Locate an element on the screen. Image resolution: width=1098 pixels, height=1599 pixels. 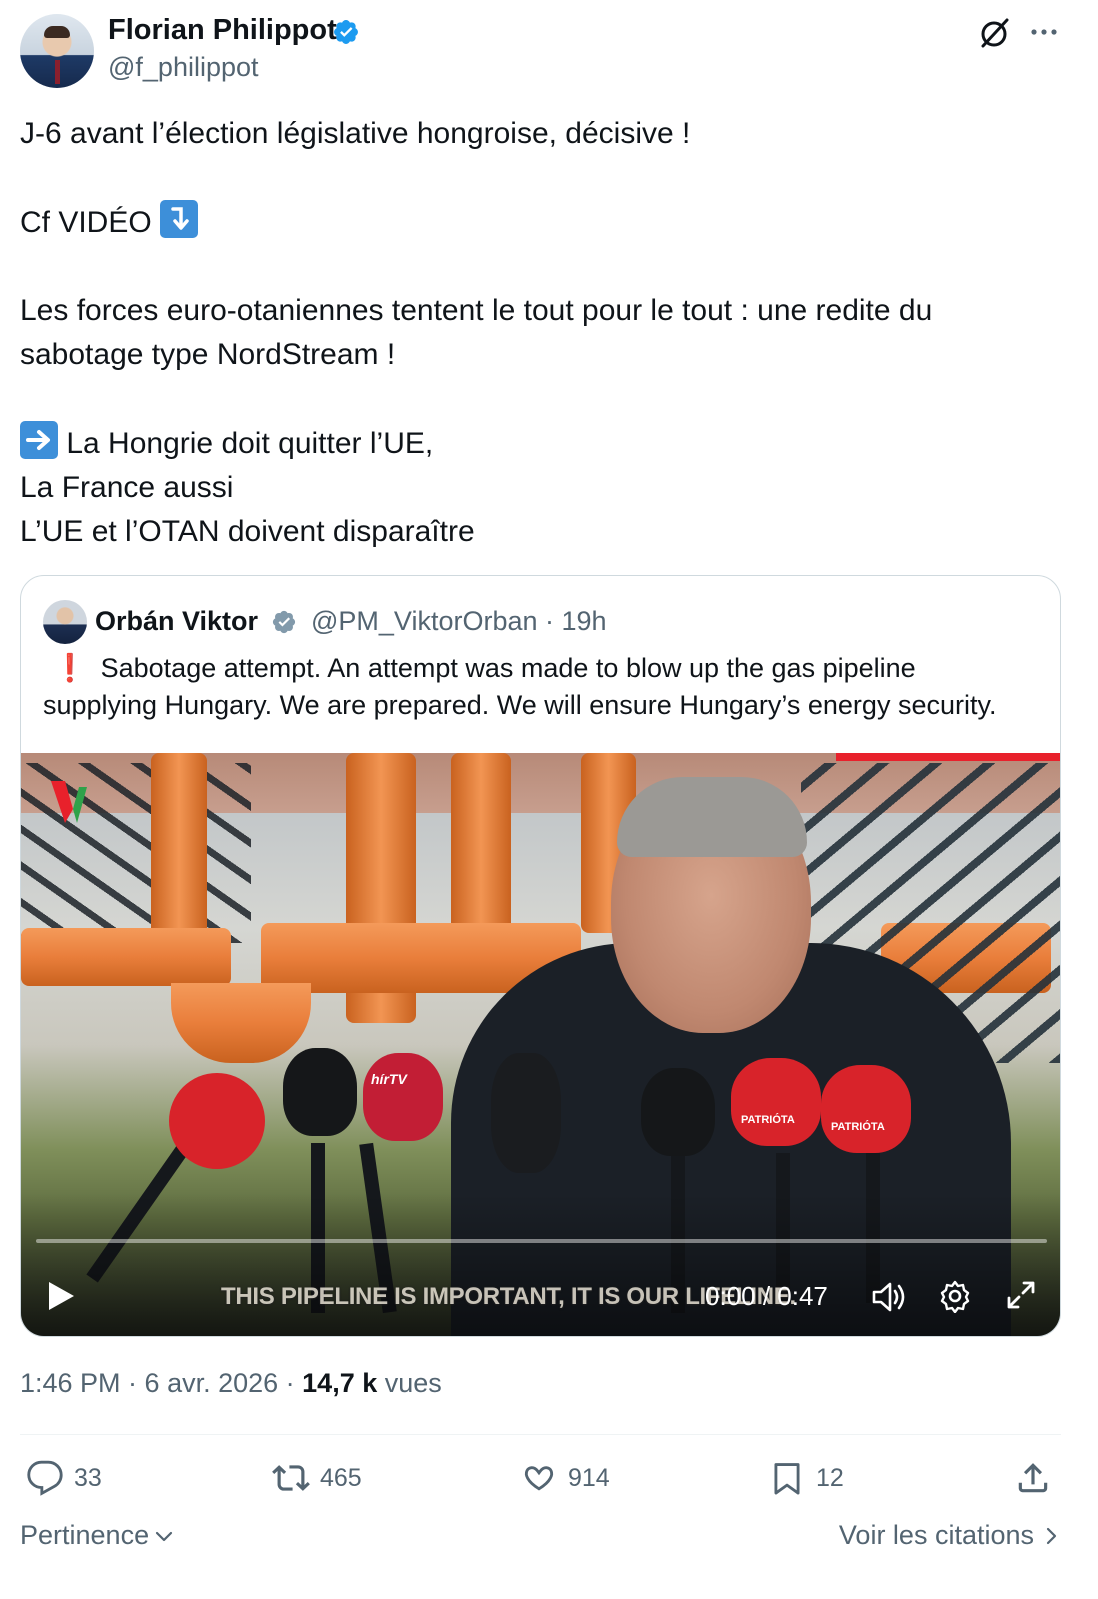
share-button is located at coordinates (1033, 1478).